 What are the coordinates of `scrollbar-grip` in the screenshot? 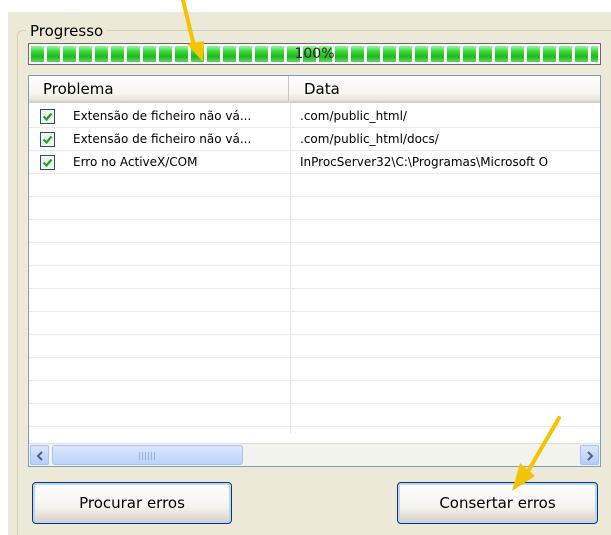 It's located at (148, 456).